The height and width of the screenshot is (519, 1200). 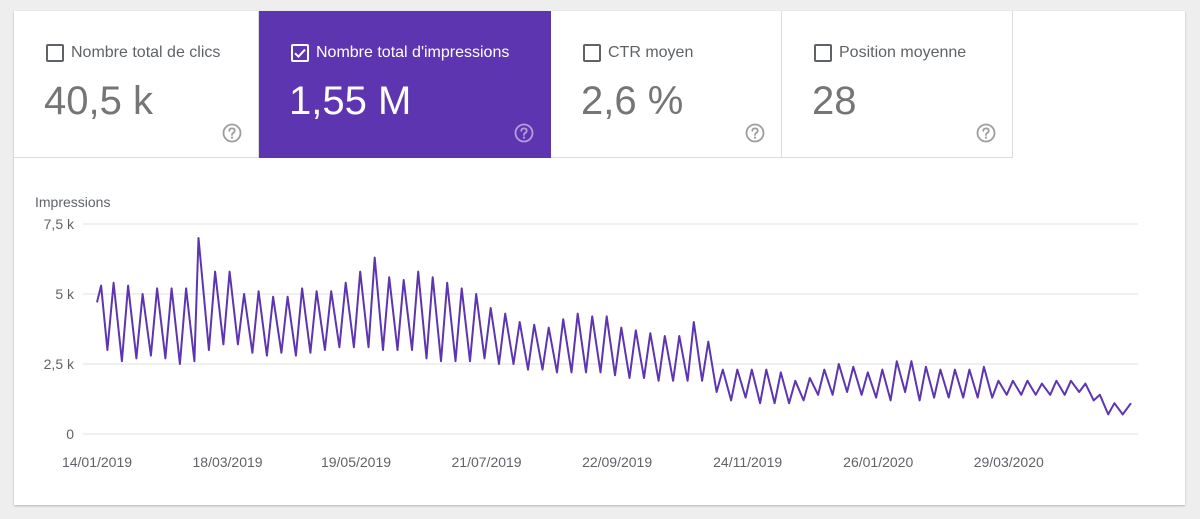 What do you see at coordinates (413, 52) in the screenshot?
I see `metric-label: Nombre total d'impressions` at bounding box center [413, 52].